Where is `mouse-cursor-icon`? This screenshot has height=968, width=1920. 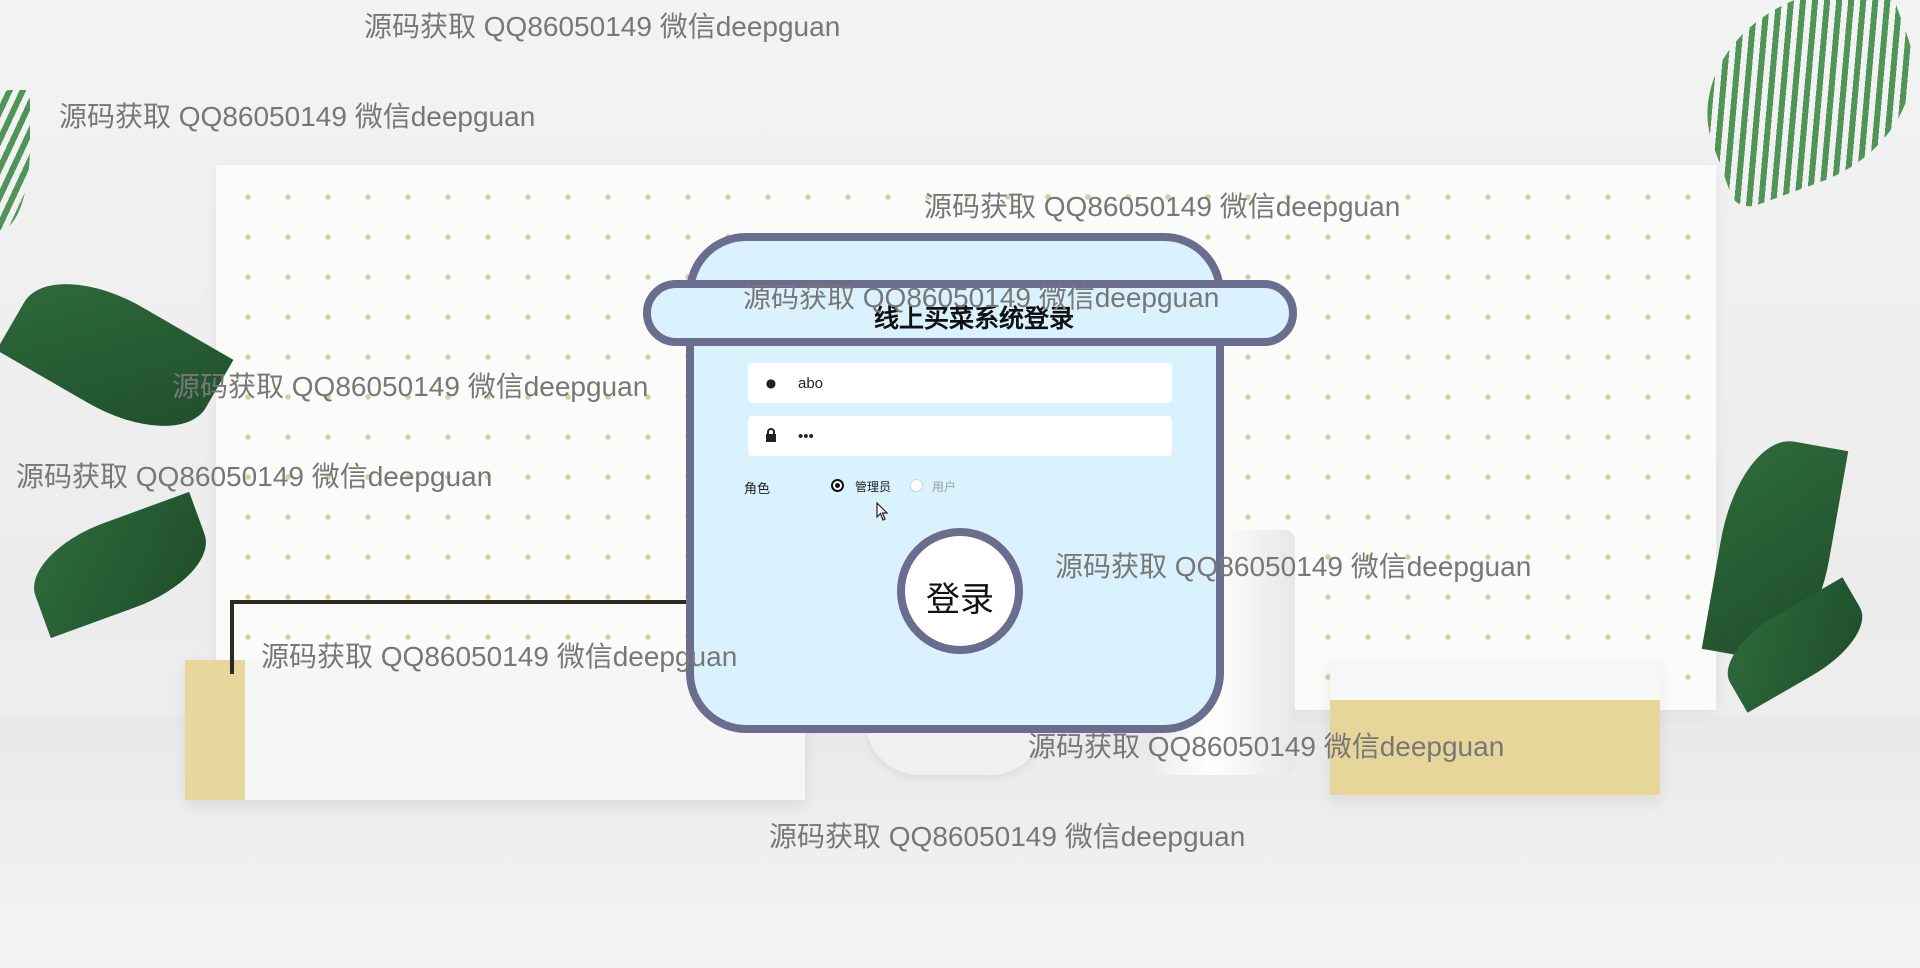
mouse-cursor-icon is located at coordinates (882, 511).